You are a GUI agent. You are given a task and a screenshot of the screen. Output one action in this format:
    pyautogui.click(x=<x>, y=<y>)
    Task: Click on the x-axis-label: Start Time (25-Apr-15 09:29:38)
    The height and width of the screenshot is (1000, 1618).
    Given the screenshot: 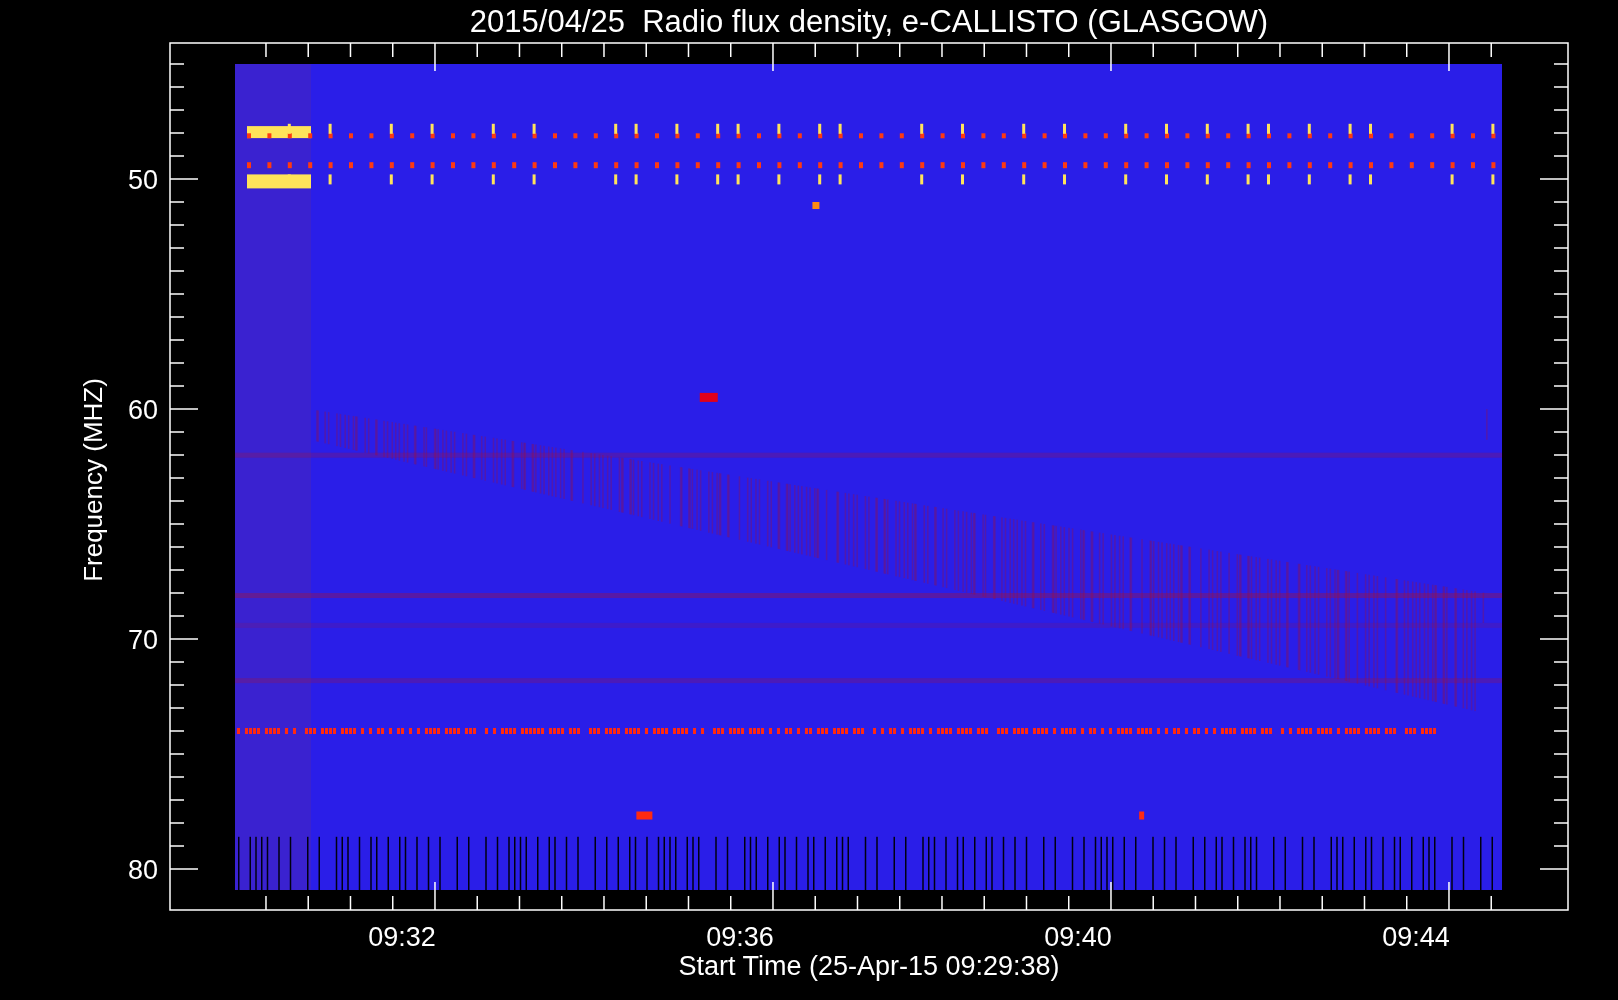 What is the action you would take?
    pyautogui.click(x=869, y=966)
    